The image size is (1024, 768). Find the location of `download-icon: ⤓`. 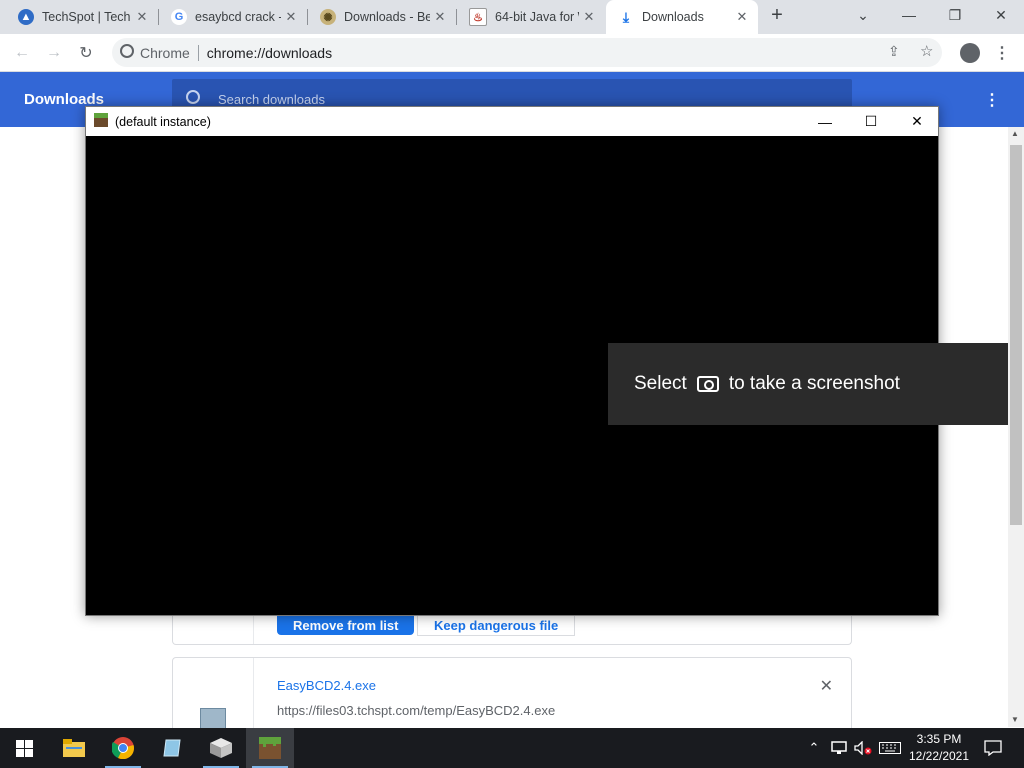

download-icon: ⤓ is located at coordinates (626, 16).